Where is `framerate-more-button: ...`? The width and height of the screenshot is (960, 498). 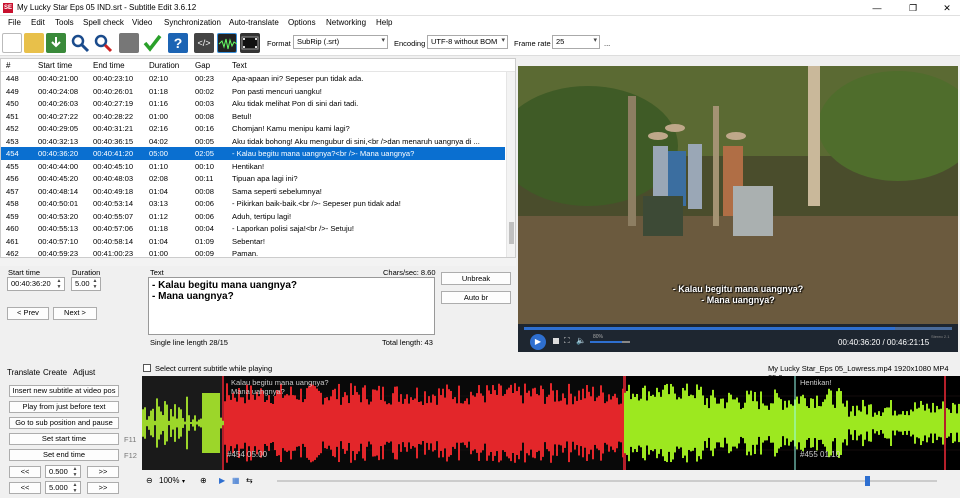 framerate-more-button: ... is located at coordinates (607, 43).